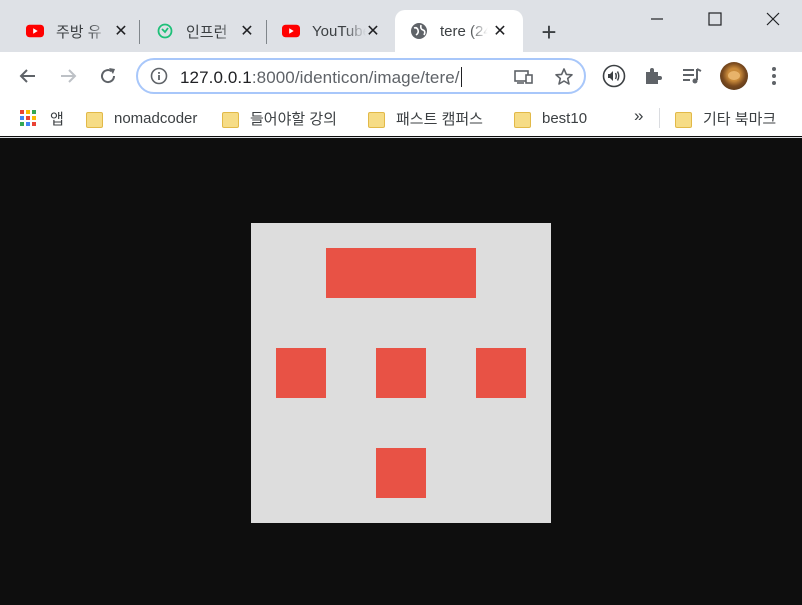 The width and height of the screenshot is (802, 605). What do you see at coordinates (42, 118) in the screenshot?
I see `bookmark-apps: 앱` at bounding box center [42, 118].